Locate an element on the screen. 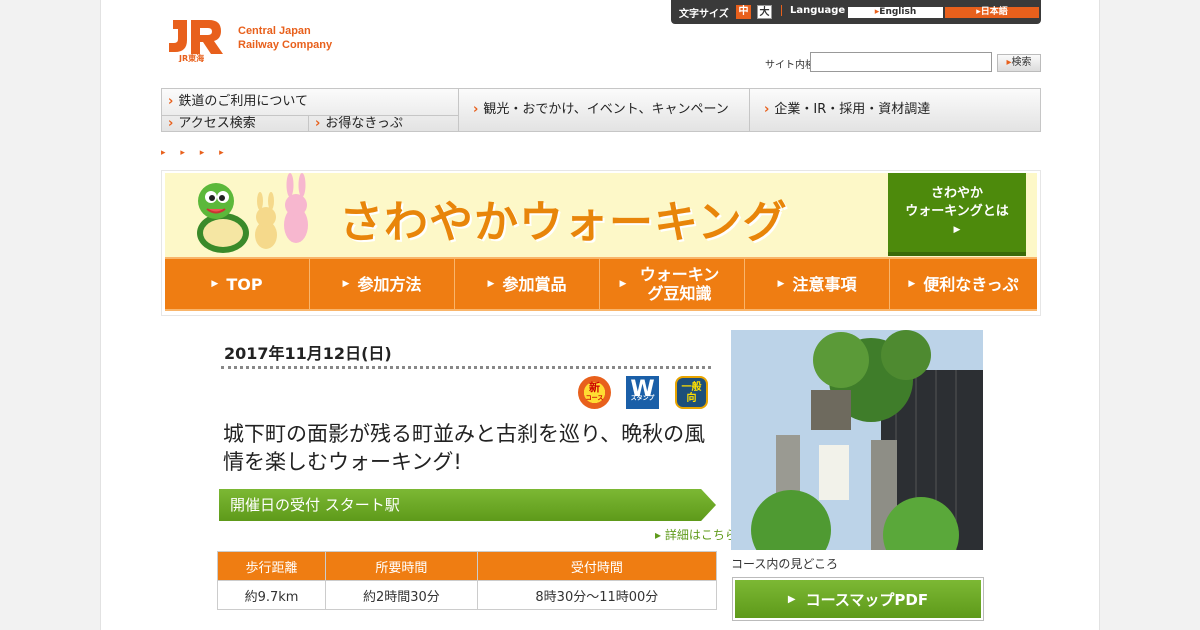  header-distance: 歩行距離 is located at coordinates (271, 566).